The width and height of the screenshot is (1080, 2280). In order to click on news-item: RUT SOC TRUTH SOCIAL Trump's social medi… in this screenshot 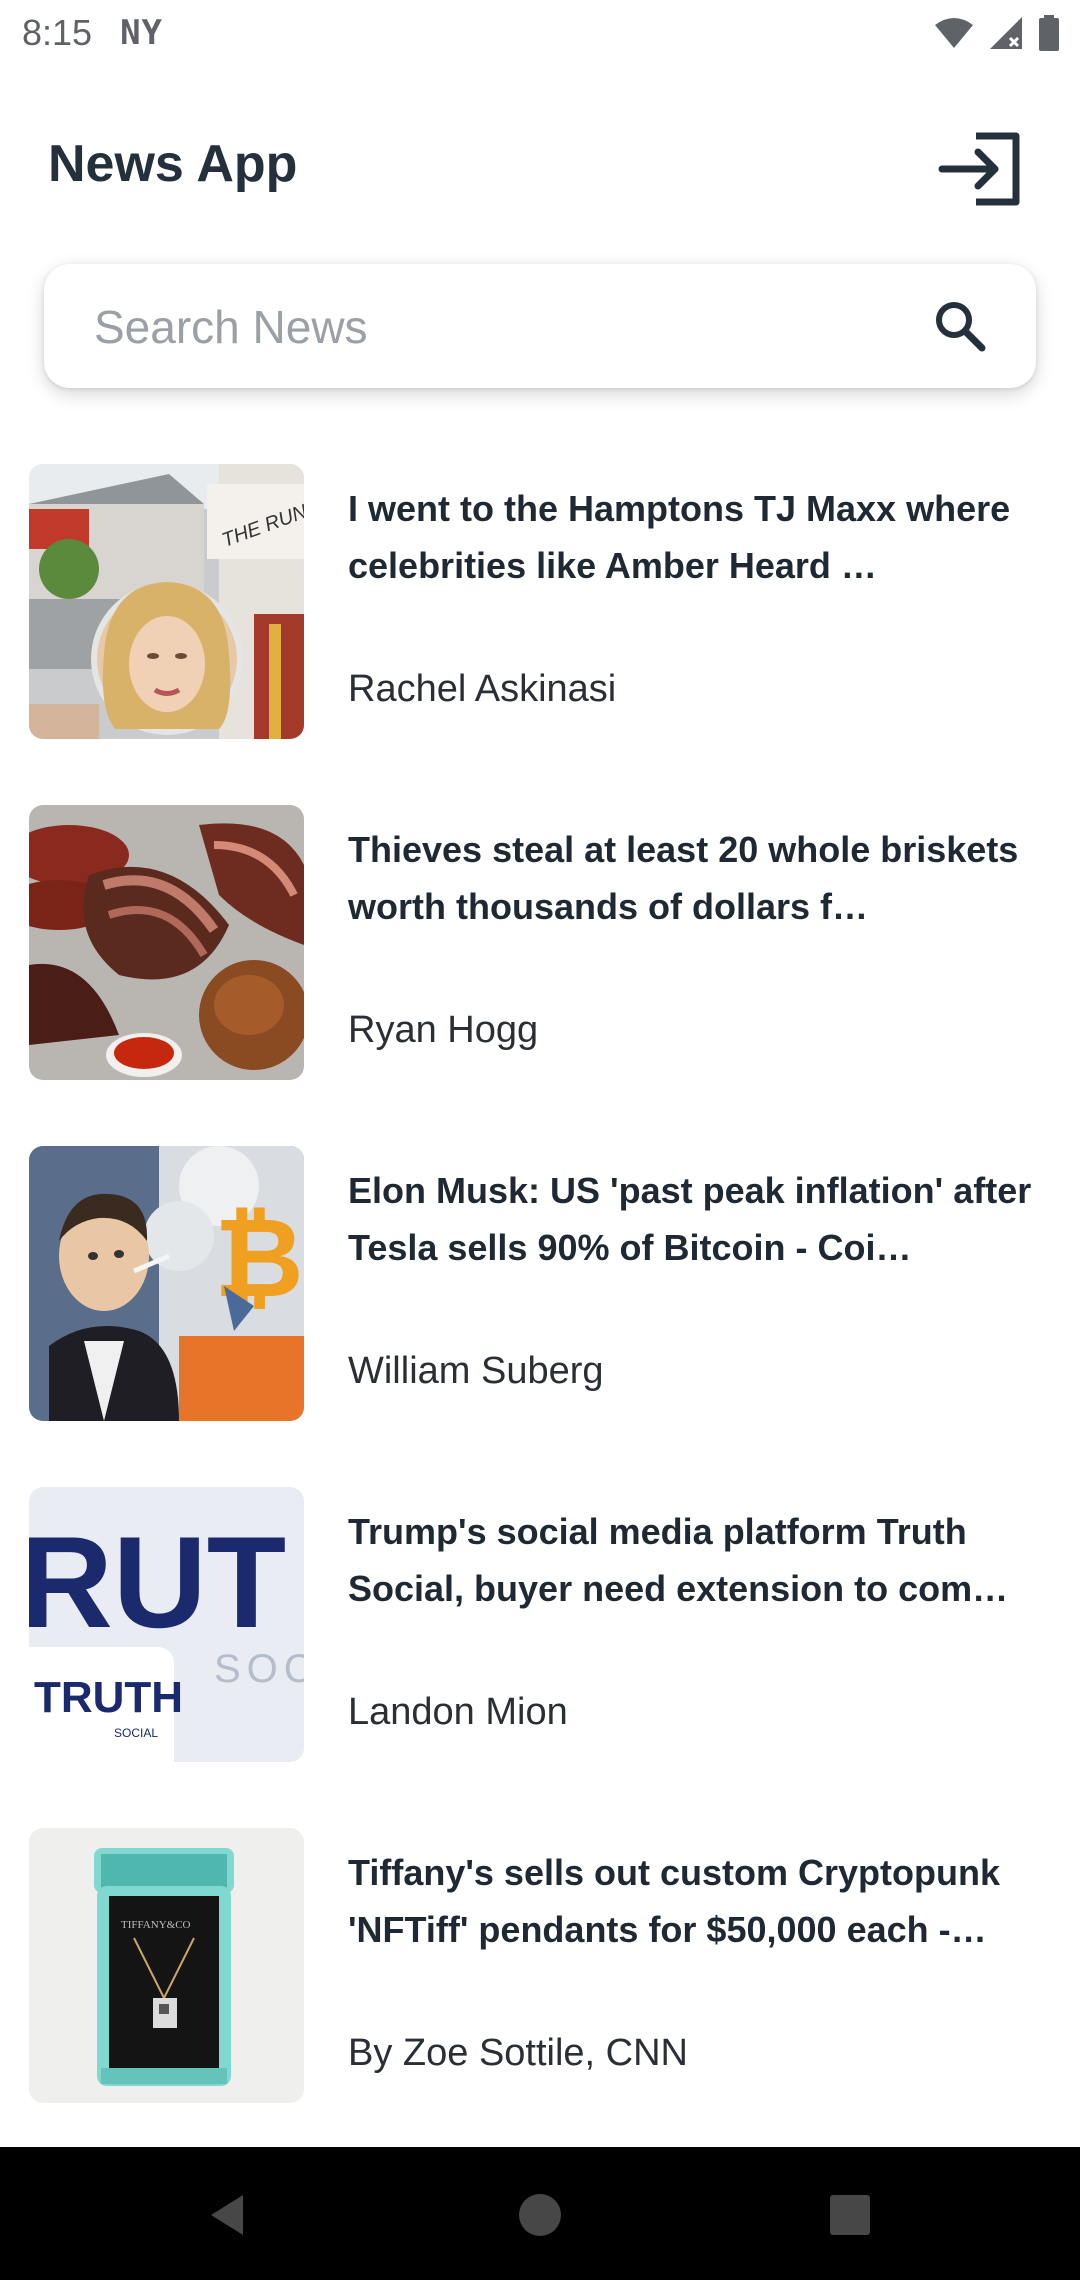, I will do `click(540, 1624)`.